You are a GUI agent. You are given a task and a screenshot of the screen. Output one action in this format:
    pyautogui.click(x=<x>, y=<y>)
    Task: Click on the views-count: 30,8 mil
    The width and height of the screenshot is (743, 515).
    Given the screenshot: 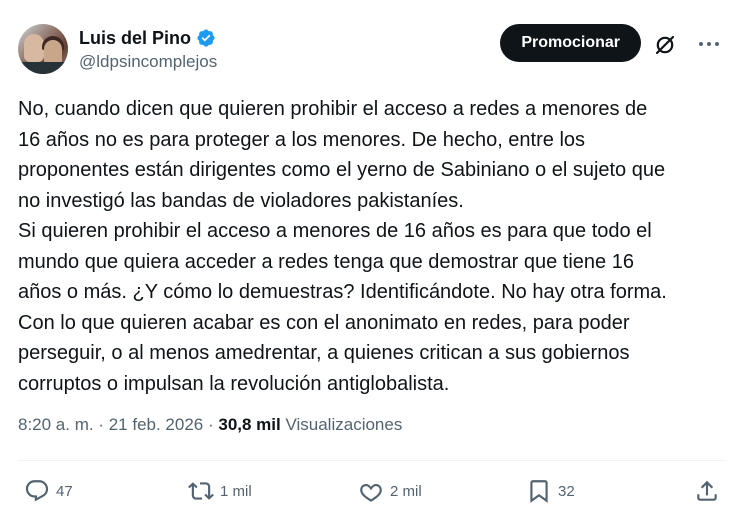 What is the action you would take?
    pyautogui.click(x=249, y=424)
    